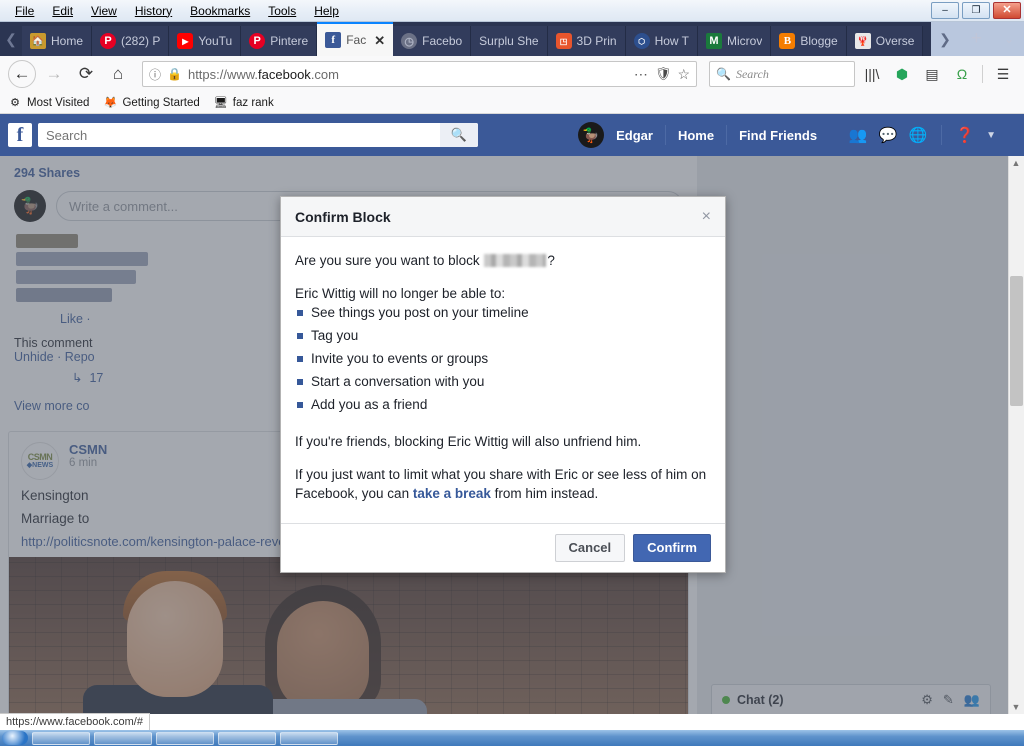  What do you see at coordinates (1009, 39) in the screenshot?
I see `tab-list-button: ⌄` at bounding box center [1009, 39].